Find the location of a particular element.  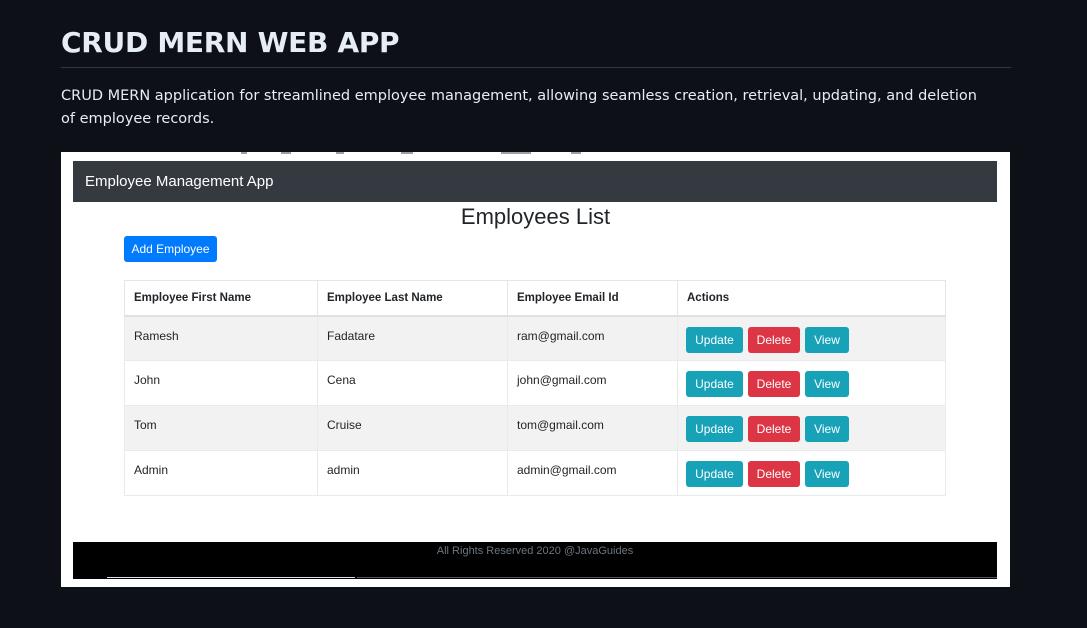

readme-title: CRUD MERN WEB APP is located at coordinates (536, 34).